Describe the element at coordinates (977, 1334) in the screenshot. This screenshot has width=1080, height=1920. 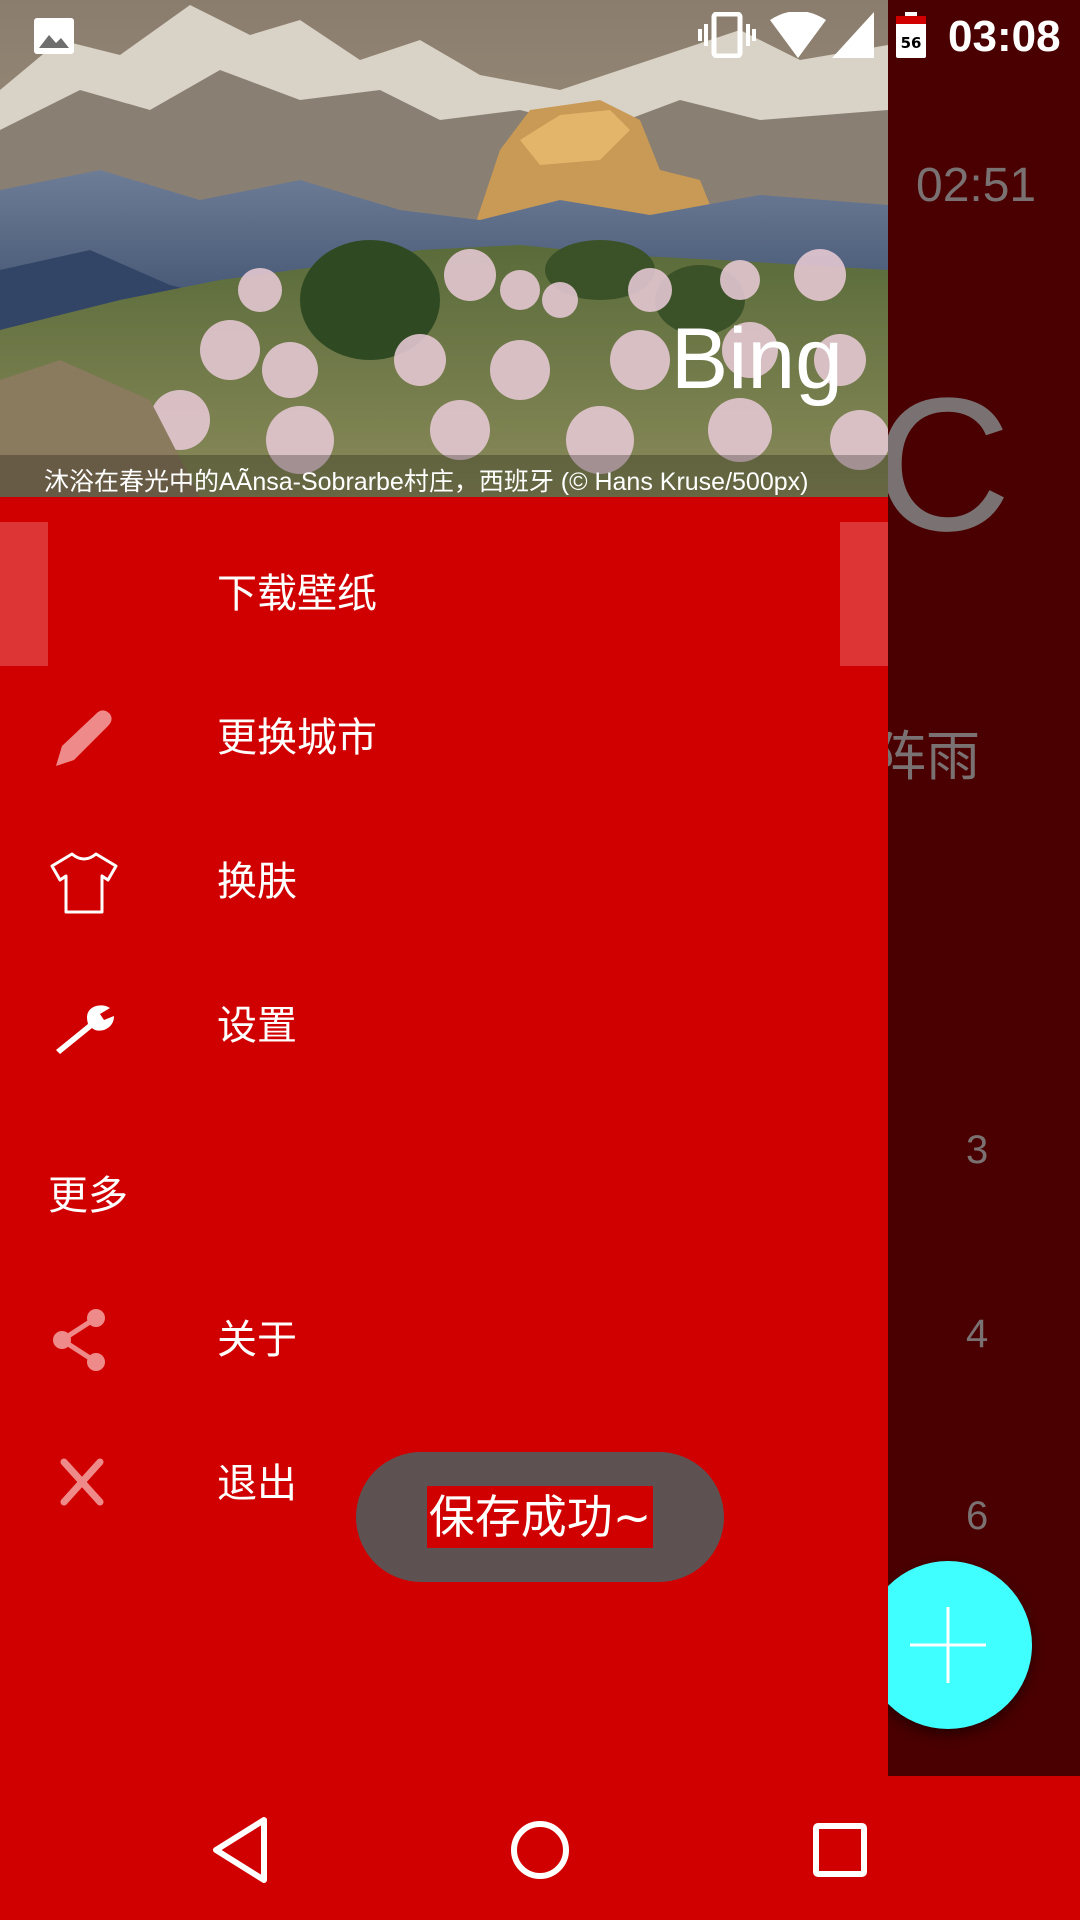
I see `bg-forecast-number: 4` at that location.